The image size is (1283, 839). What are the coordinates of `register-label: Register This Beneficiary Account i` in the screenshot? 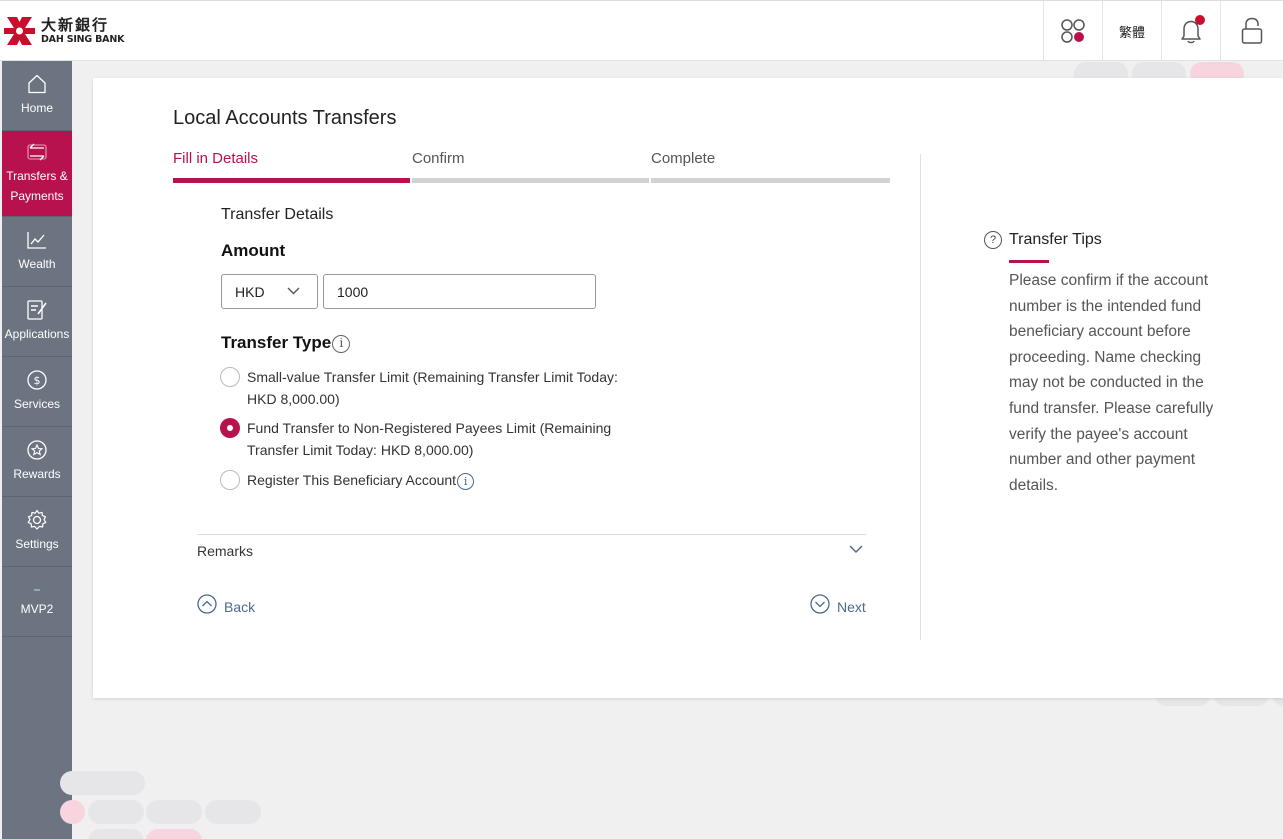 It's located at (437, 480).